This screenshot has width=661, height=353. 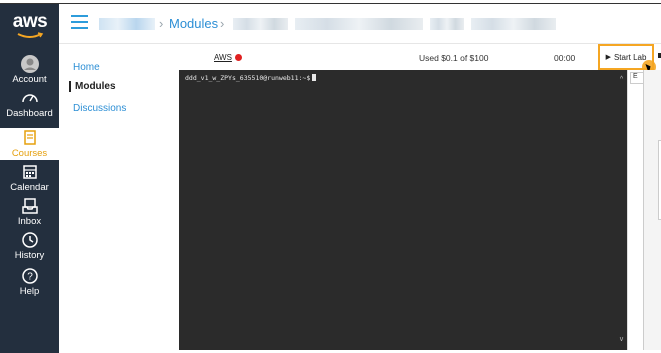 What do you see at coordinates (29, 187) in the screenshot?
I see `nav-label: Calendar` at bounding box center [29, 187].